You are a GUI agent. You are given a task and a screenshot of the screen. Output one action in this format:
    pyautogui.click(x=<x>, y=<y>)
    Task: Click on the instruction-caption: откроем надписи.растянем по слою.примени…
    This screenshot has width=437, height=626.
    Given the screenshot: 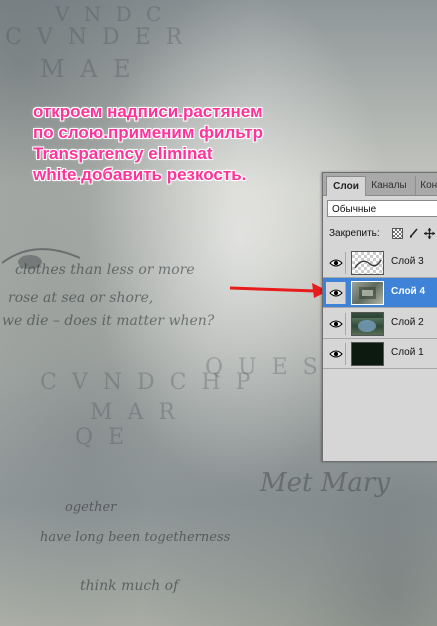 What is the action you would take?
    pyautogui.click(x=178, y=143)
    